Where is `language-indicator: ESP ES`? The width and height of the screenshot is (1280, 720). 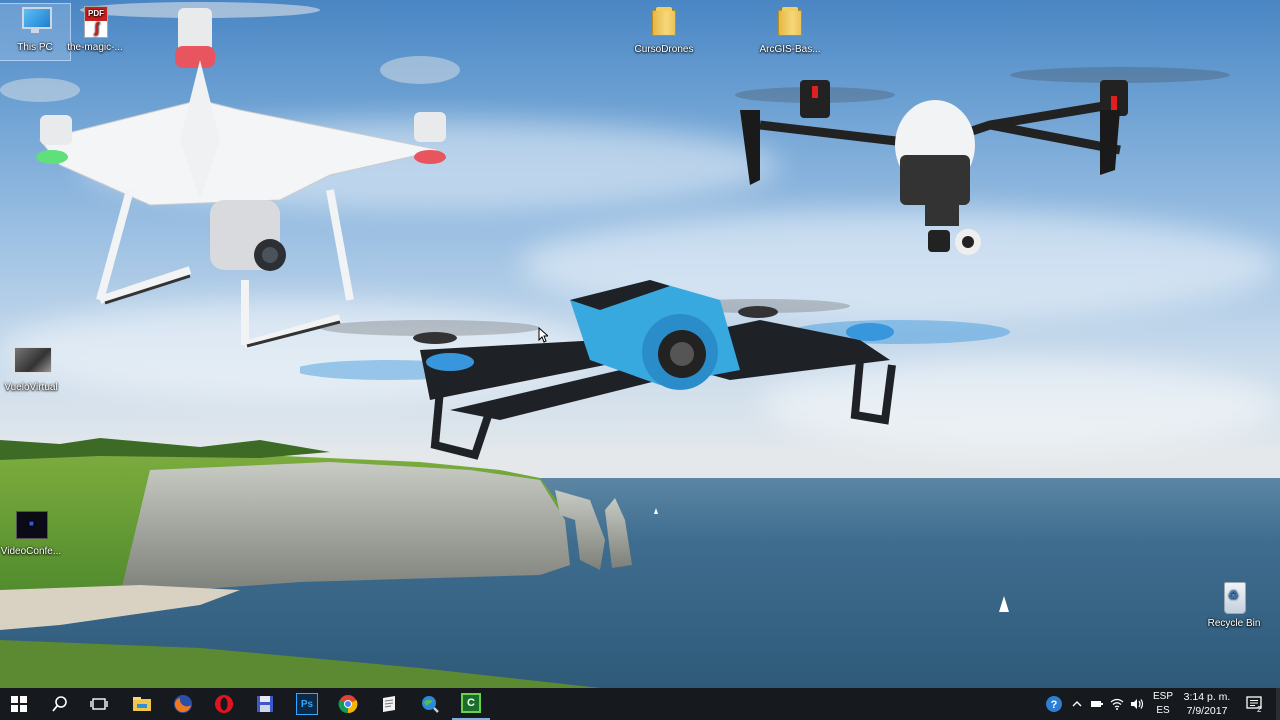
language-indicator: ESP ES is located at coordinates (1163, 704).